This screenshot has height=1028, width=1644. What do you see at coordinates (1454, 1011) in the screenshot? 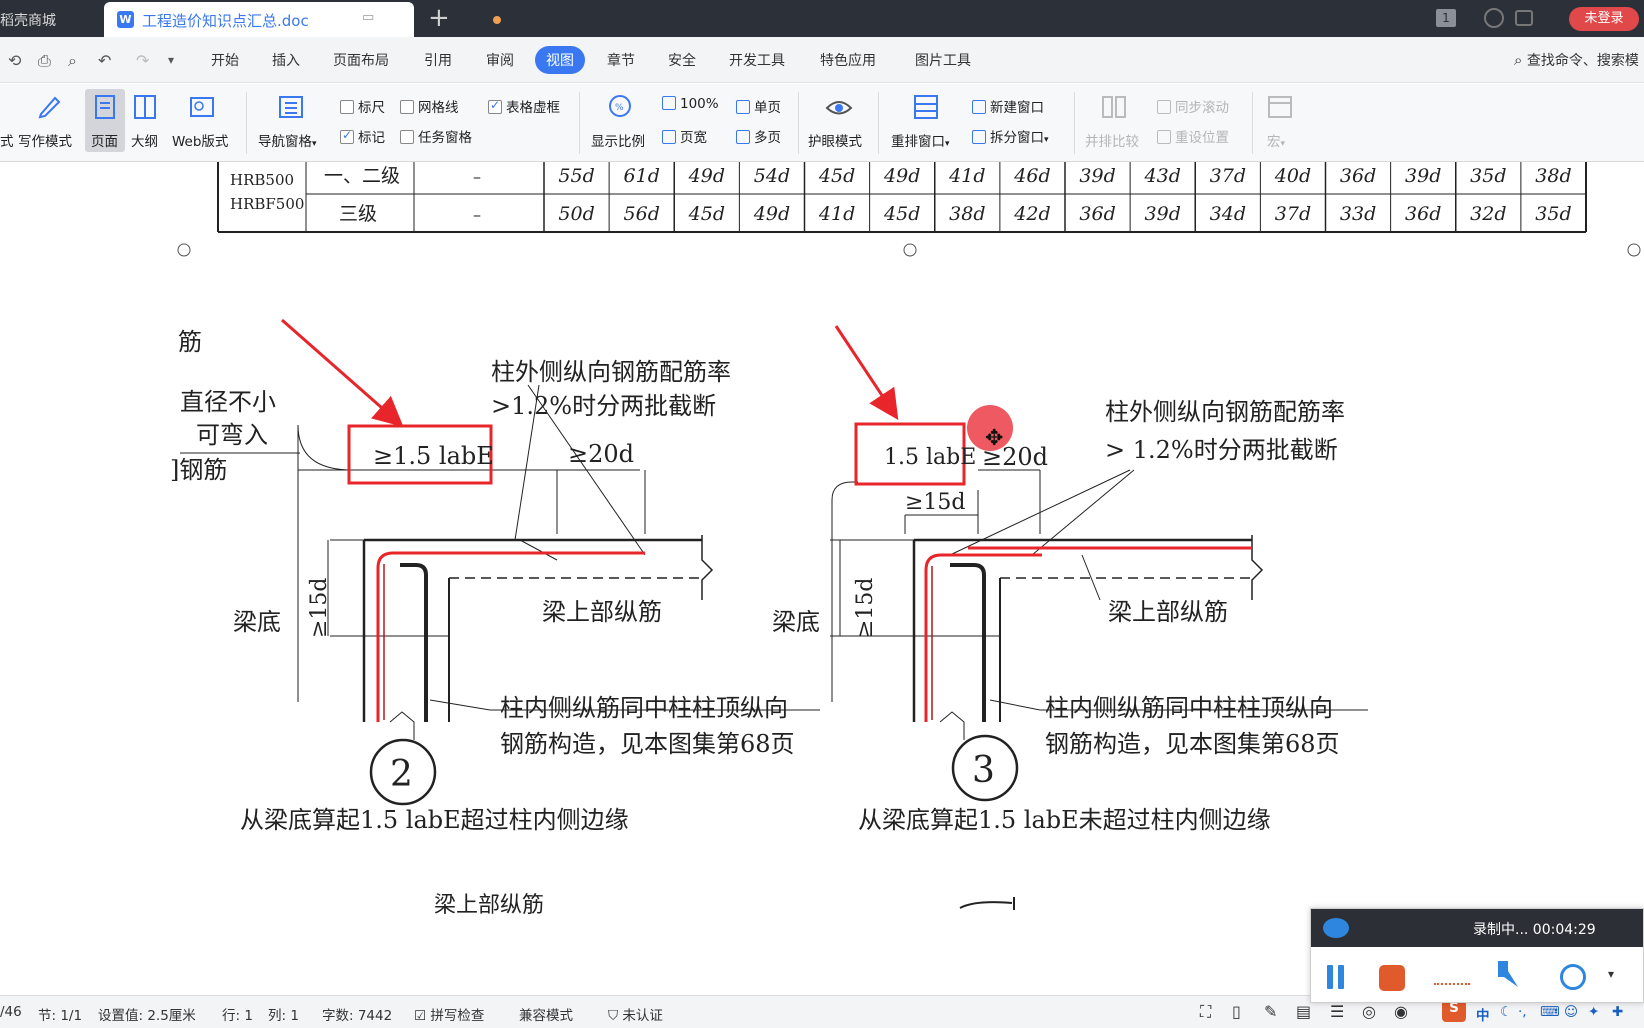
I see `ime-s-icon: S` at bounding box center [1454, 1011].